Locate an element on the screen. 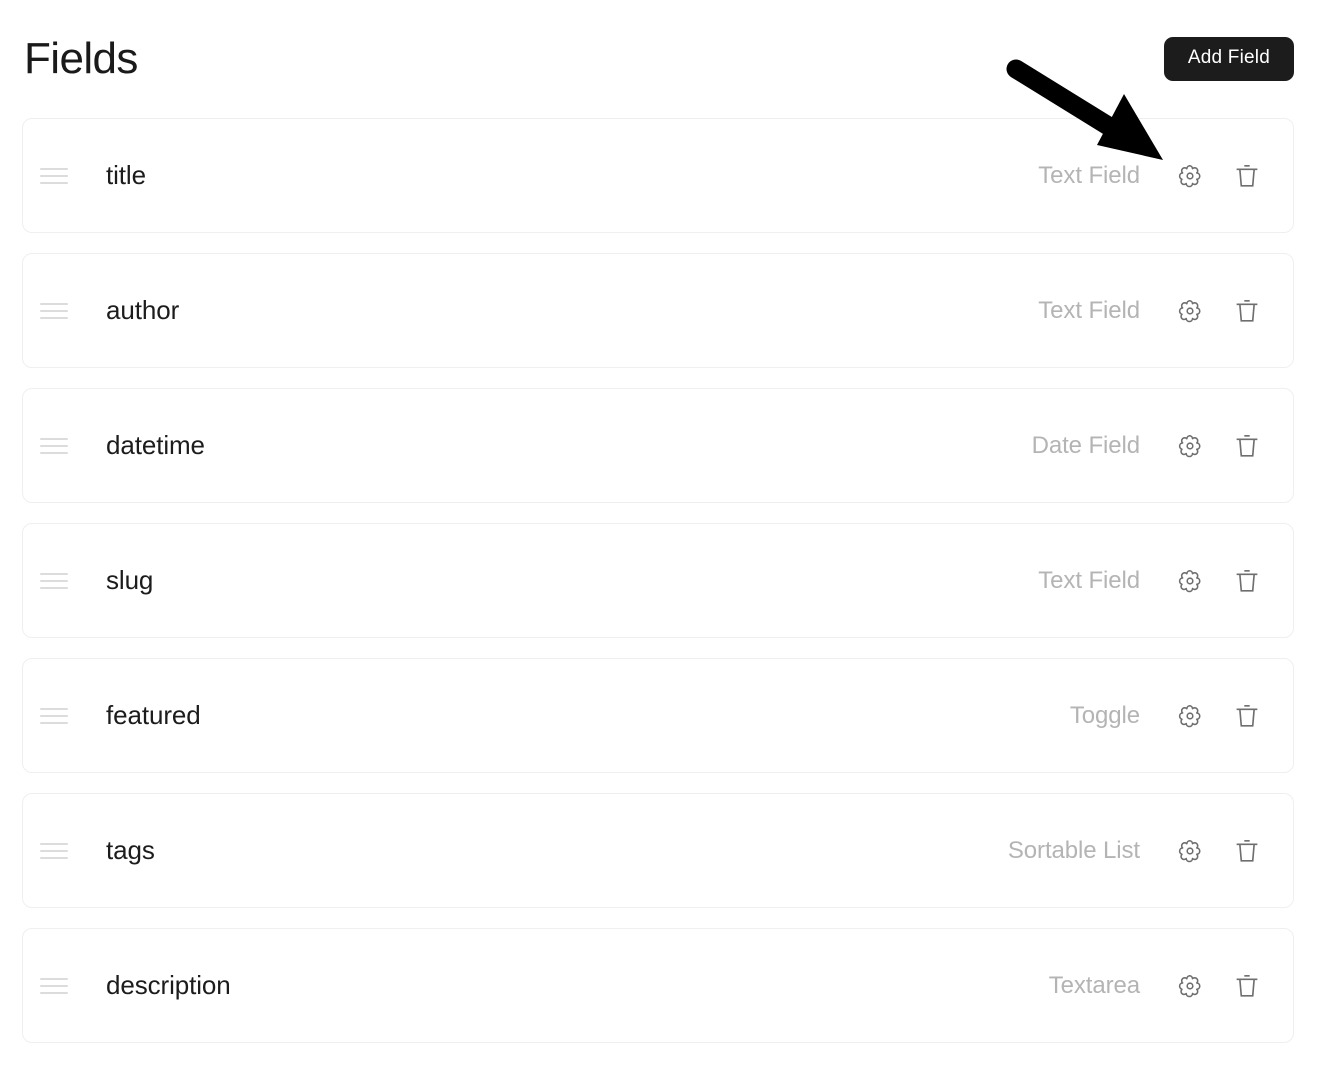 The image size is (1322, 1066). field-row-datetime: datetime Date Field is located at coordinates (658, 445).